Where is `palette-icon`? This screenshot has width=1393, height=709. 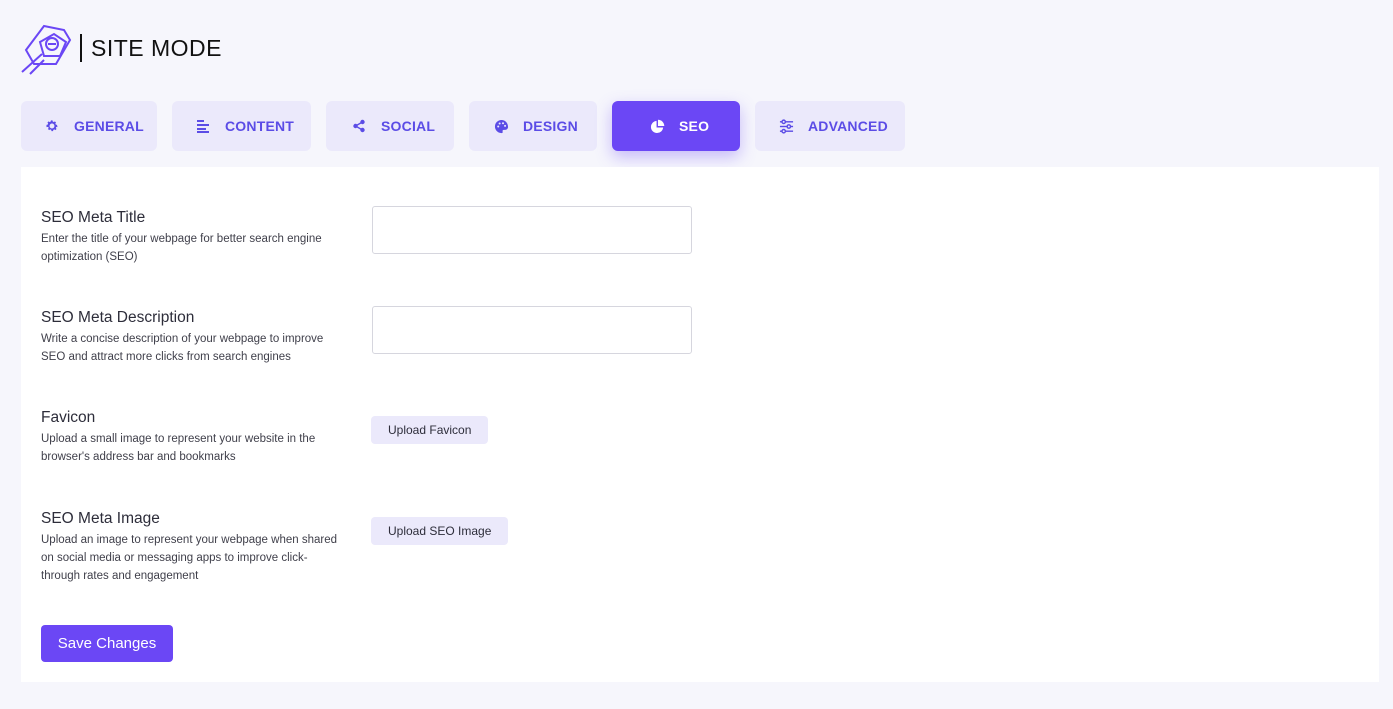 palette-icon is located at coordinates (501, 126).